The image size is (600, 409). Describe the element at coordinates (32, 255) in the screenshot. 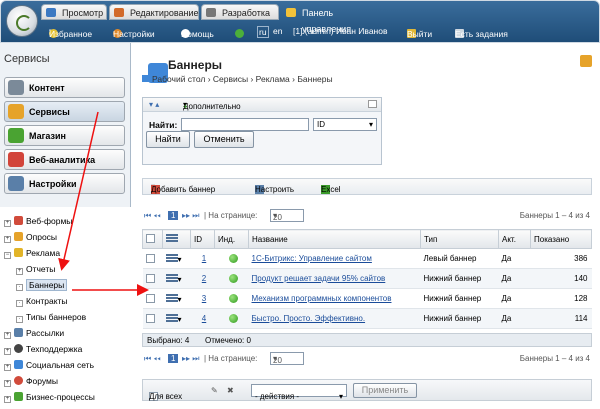

I see `tree-item-advertising: − Реклама` at that location.